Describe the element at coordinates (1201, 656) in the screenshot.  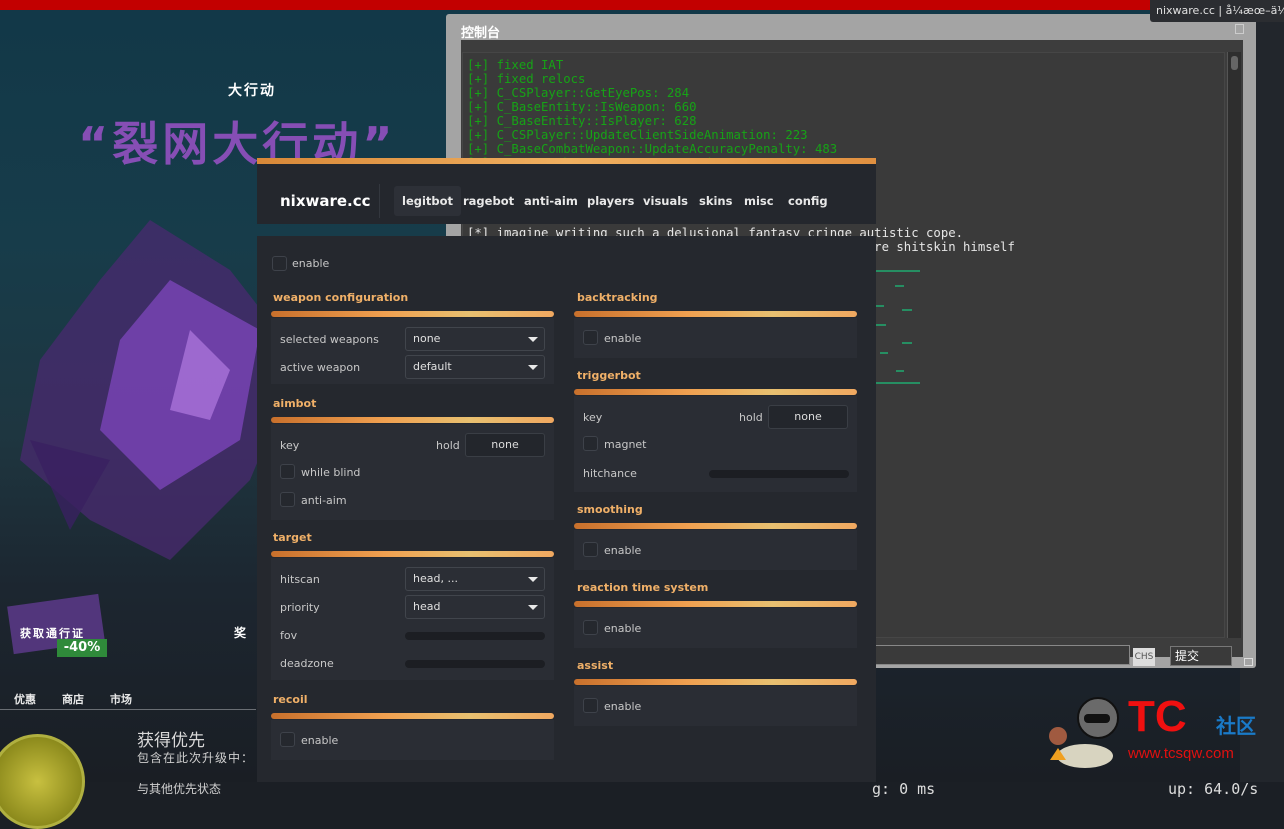
I see `submit-button: 提交` at that location.